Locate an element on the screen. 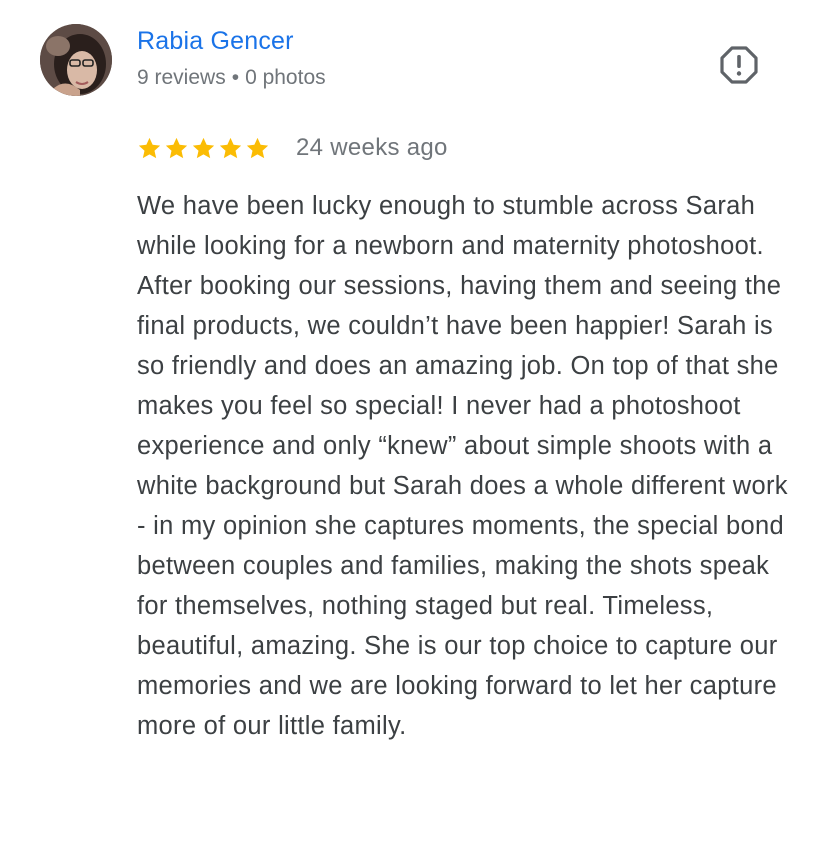 The height and width of the screenshot is (854, 828). reviews-count: 9 reviews is located at coordinates (181, 77).